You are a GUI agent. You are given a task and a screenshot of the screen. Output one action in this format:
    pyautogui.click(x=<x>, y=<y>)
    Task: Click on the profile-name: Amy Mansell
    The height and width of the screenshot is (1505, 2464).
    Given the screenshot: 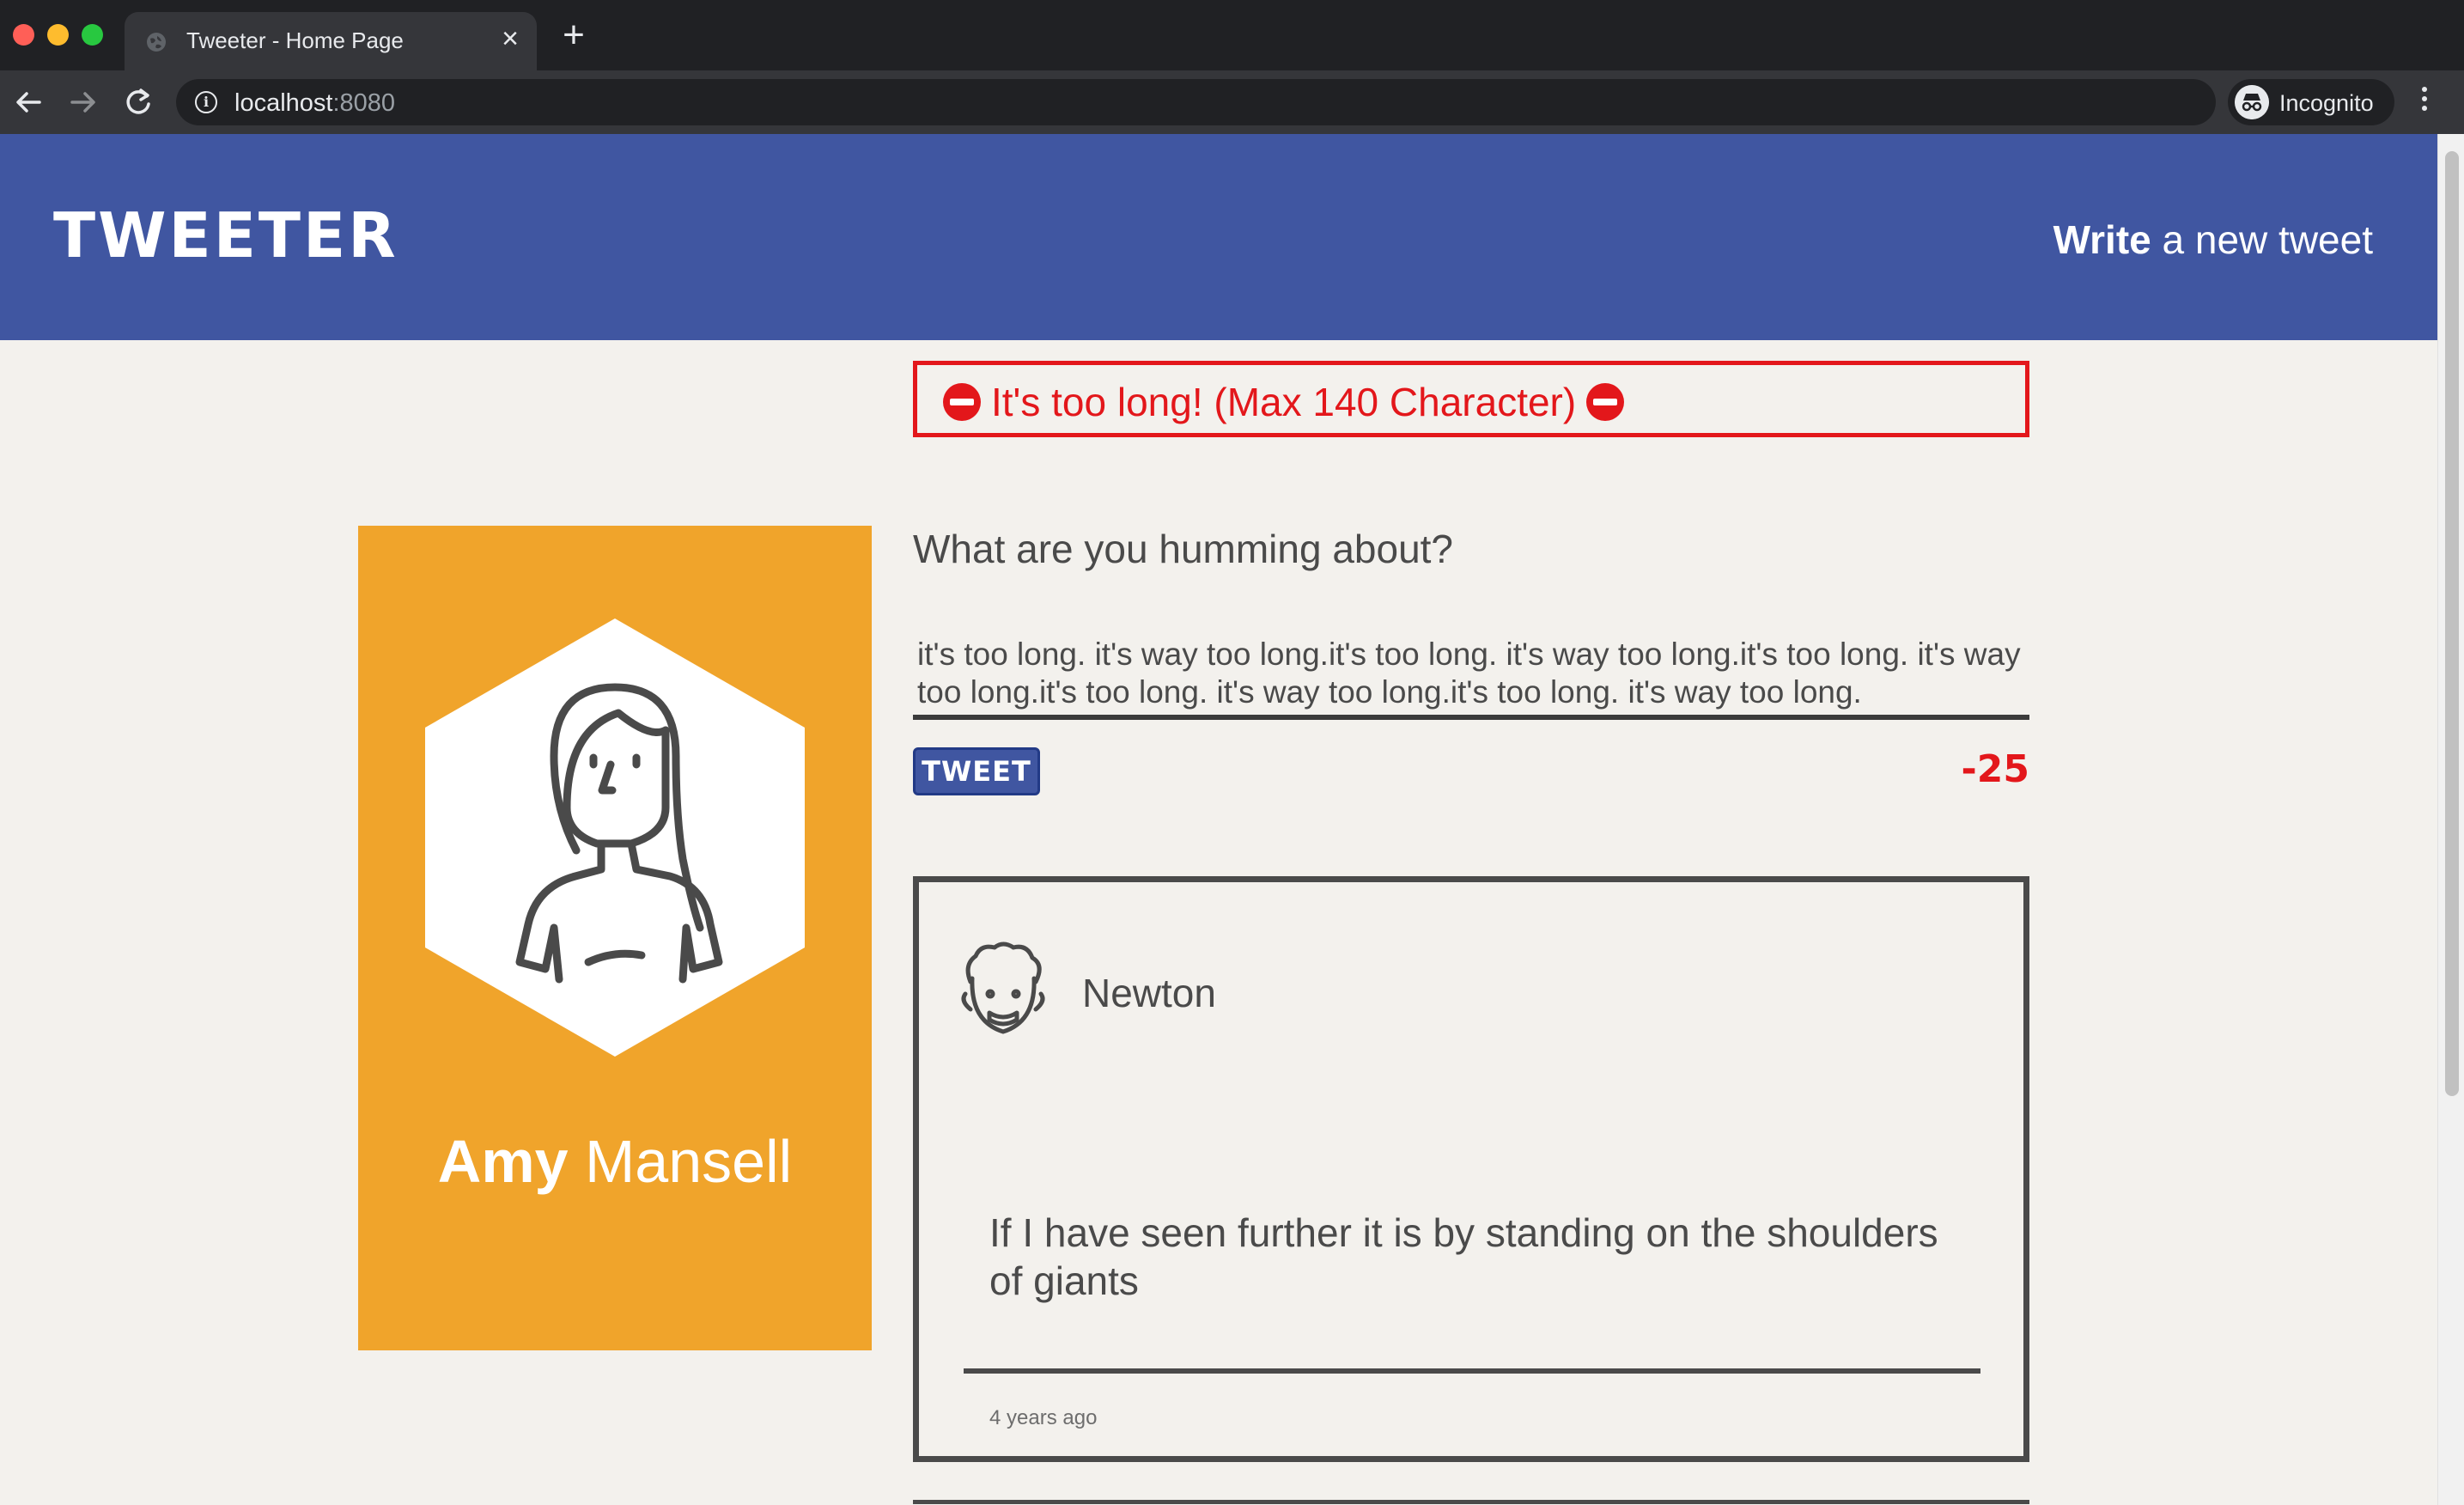 What is the action you would take?
    pyautogui.click(x=615, y=1161)
    